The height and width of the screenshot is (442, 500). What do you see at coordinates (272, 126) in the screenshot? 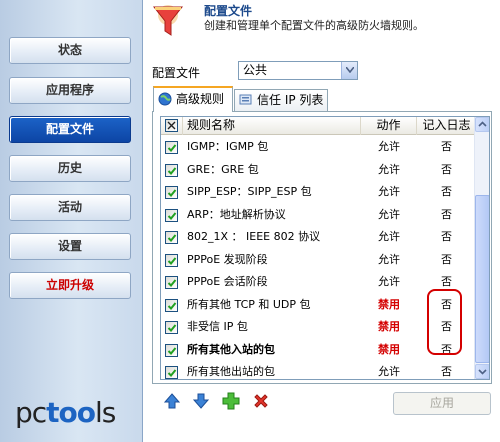
I see `column-header-name: 规则名称` at bounding box center [272, 126].